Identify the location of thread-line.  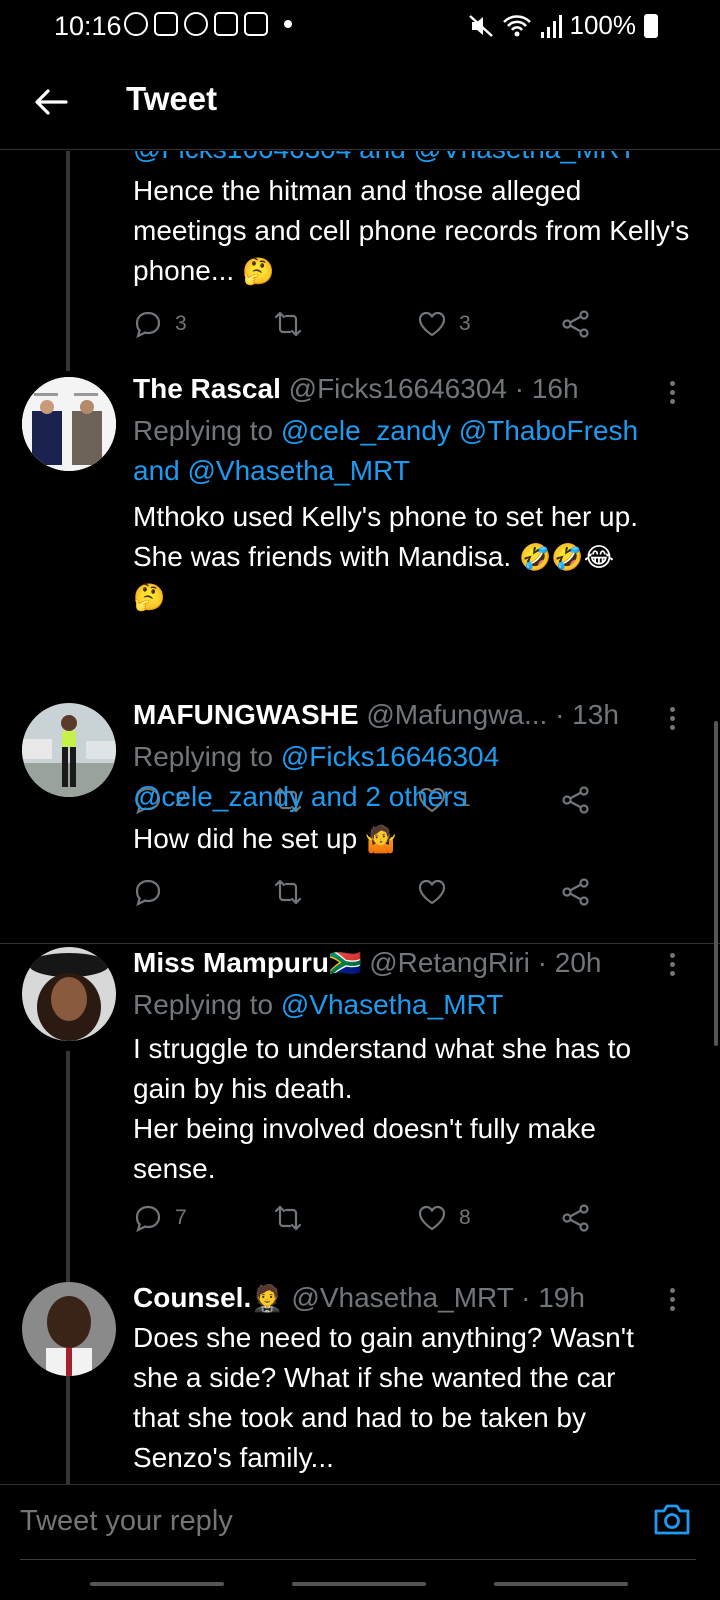
(68, 1435).